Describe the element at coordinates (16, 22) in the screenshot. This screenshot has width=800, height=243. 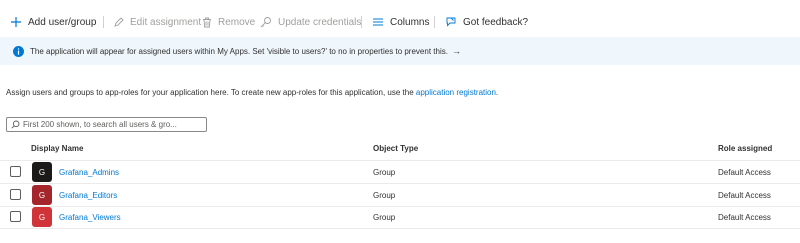
I see `plus-icon` at that location.